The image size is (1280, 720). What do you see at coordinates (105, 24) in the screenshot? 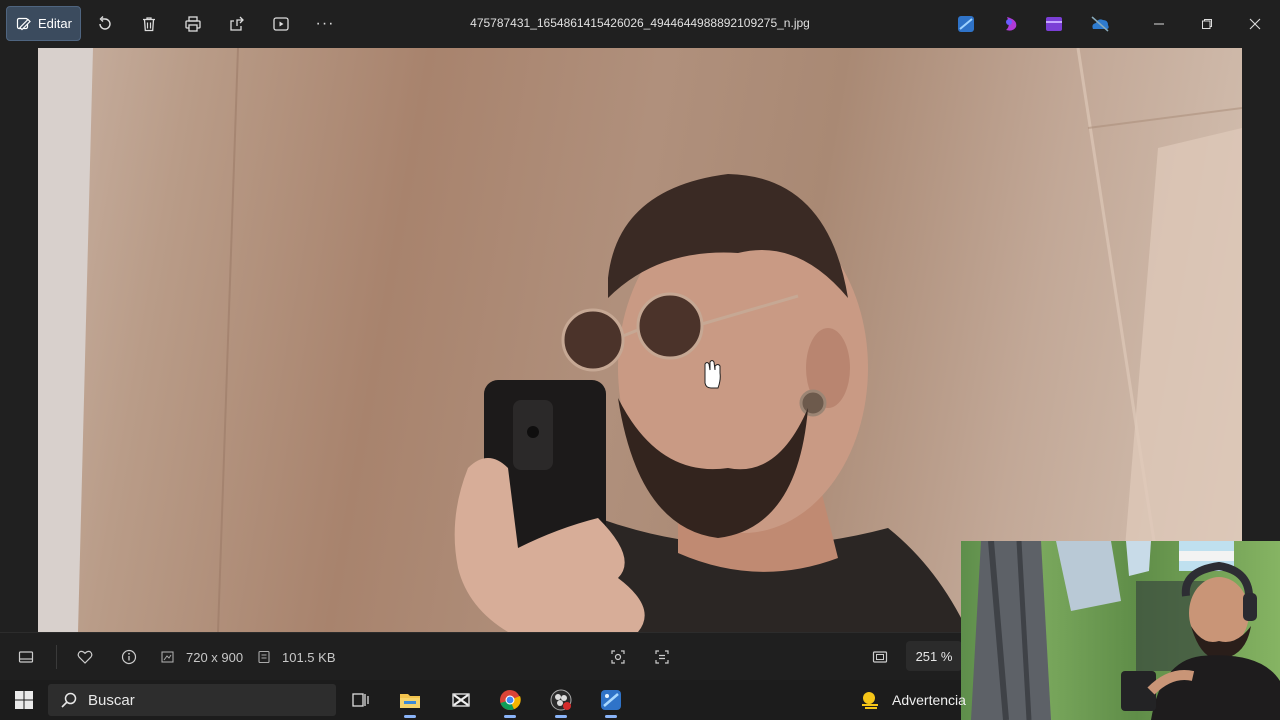
I see `rotate-icon` at bounding box center [105, 24].